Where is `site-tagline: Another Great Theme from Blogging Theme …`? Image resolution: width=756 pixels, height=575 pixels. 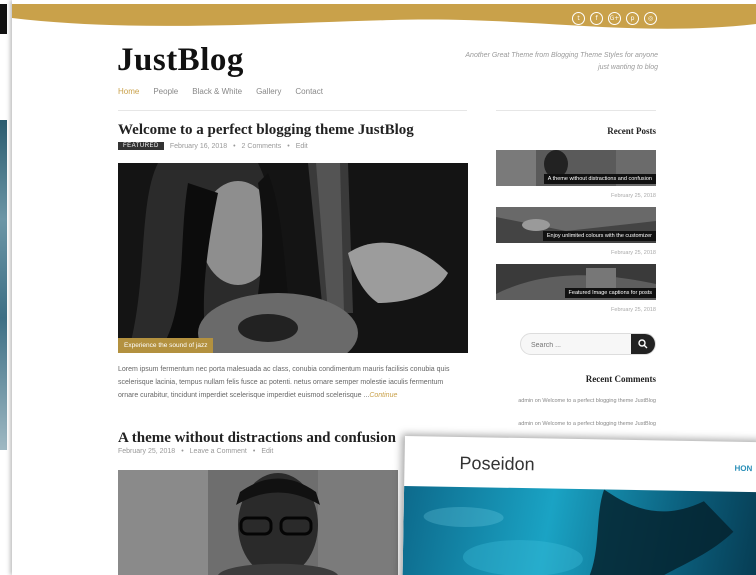
site-tagline: Another Great Theme from Blogging Theme … is located at coordinates (561, 61).